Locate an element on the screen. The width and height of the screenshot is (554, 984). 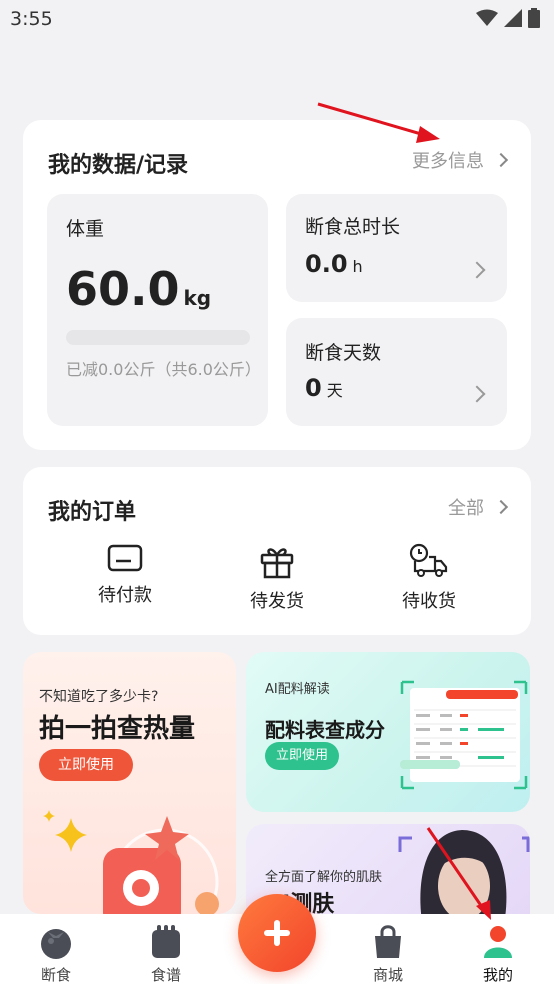
fasting-days-unit: 天 is located at coordinates (334, 390).